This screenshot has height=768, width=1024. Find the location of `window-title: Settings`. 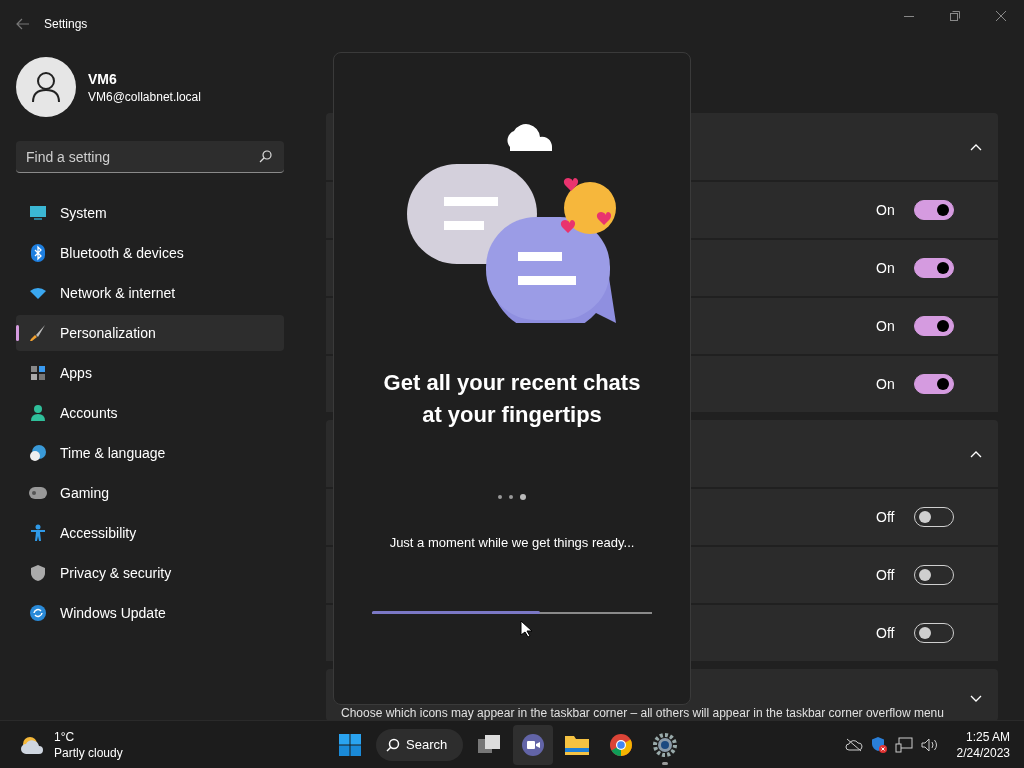

window-title: Settings is located at coordinates (66, 24).